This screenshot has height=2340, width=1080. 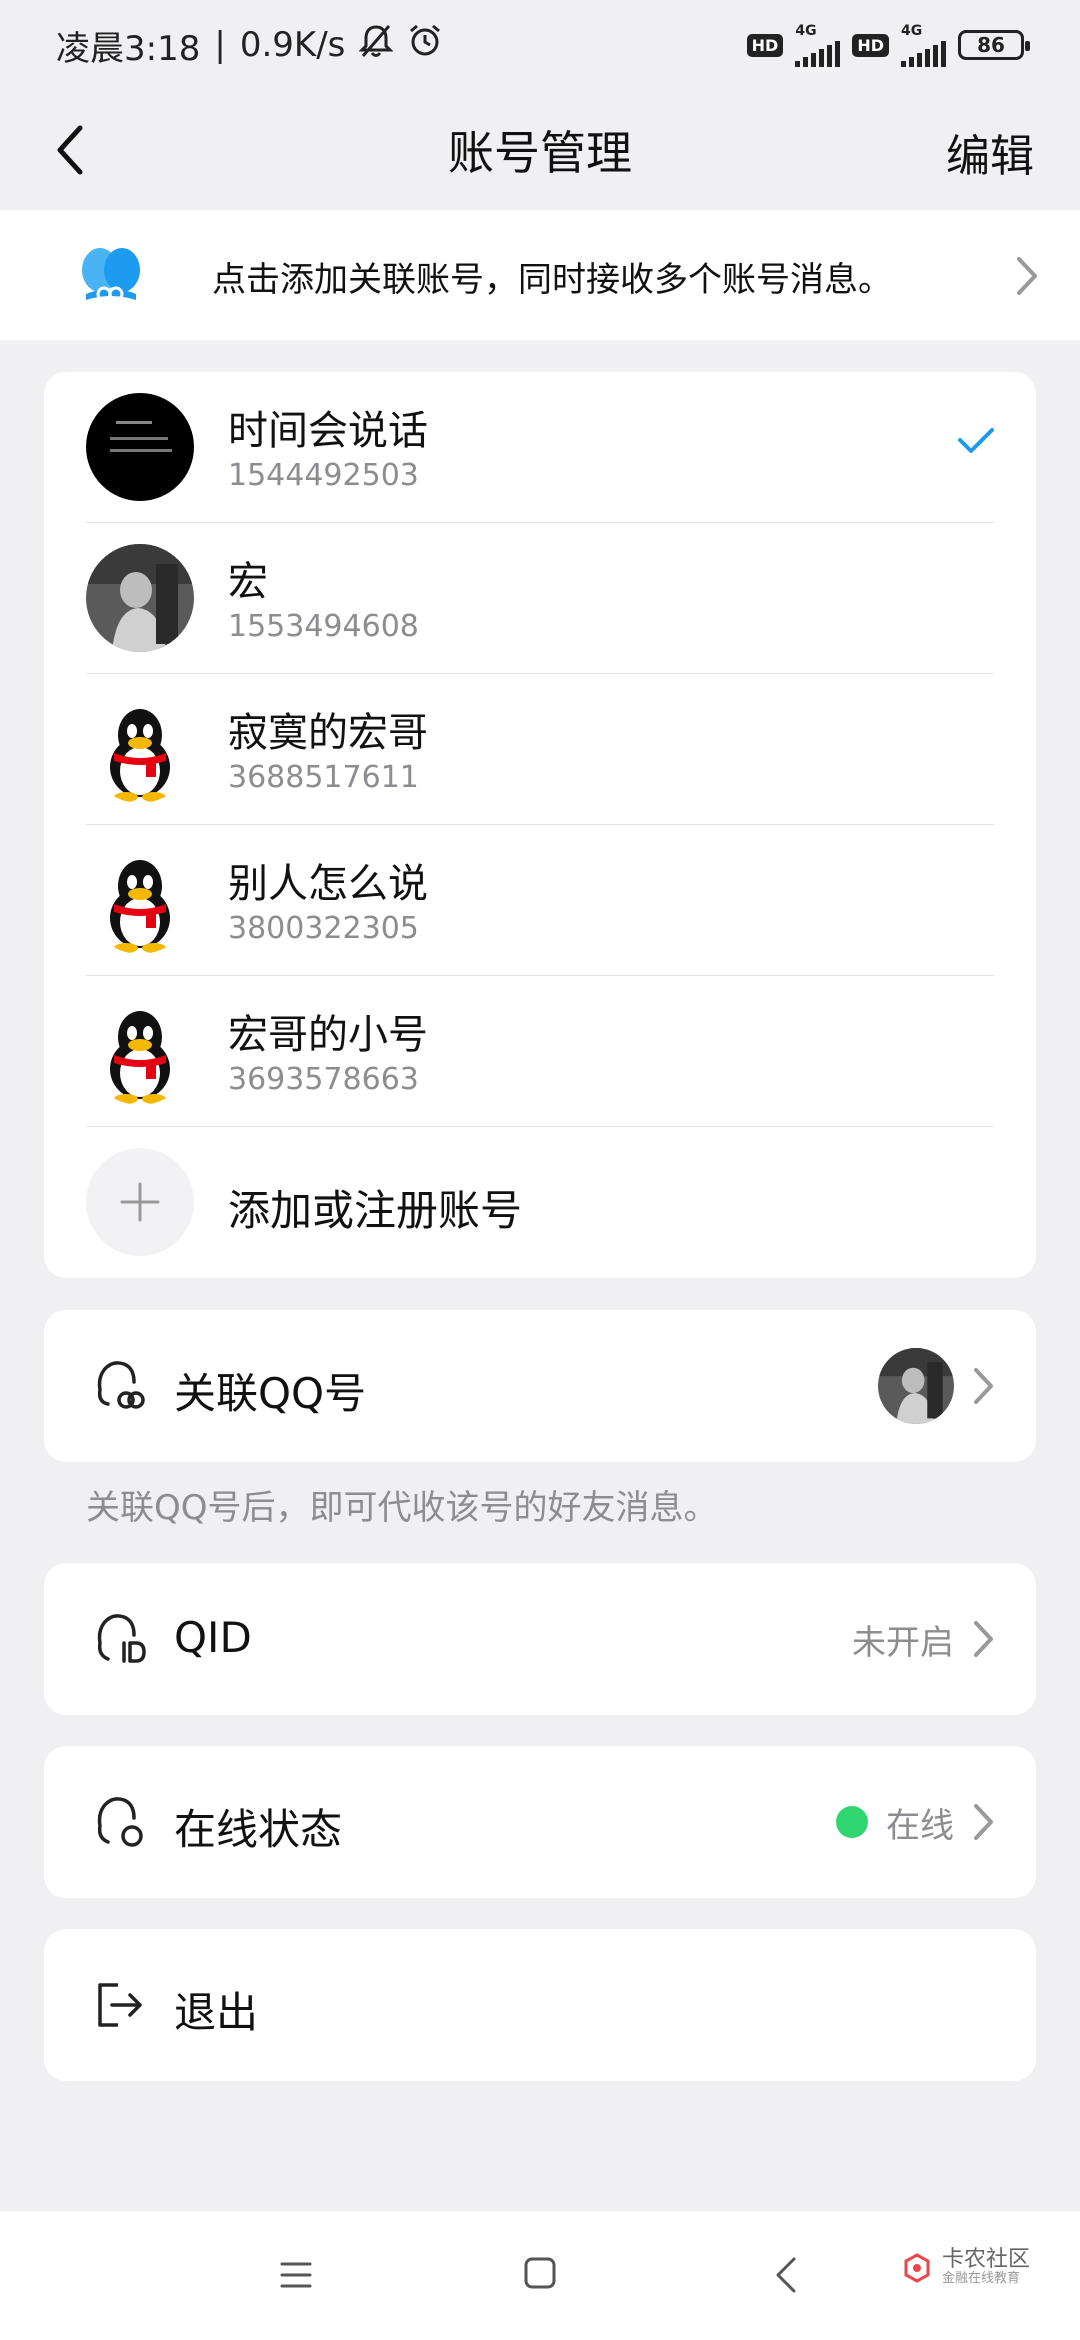 What do you see at coordinates (540, 1386) in the screenshot?
I see `linked-qq-row: 关联QQ号` at bounding box center [540, 1386].